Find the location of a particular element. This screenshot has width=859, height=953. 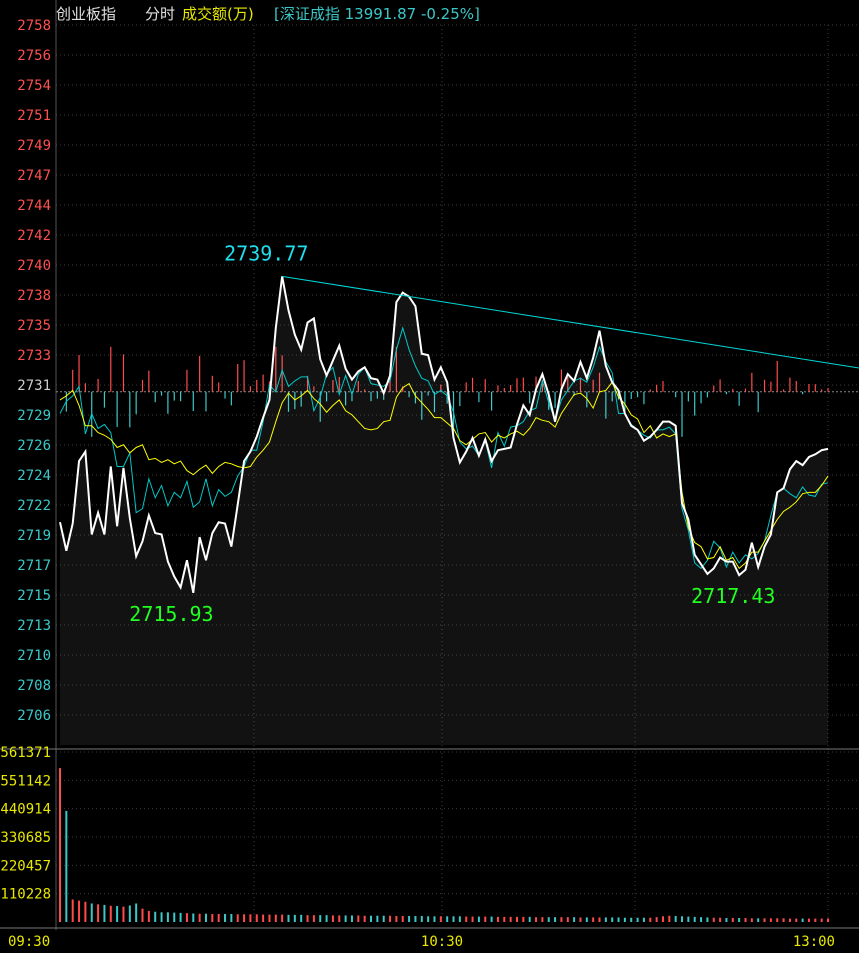

volume-tick-label: 330685 is located at coordinates (25, 838).